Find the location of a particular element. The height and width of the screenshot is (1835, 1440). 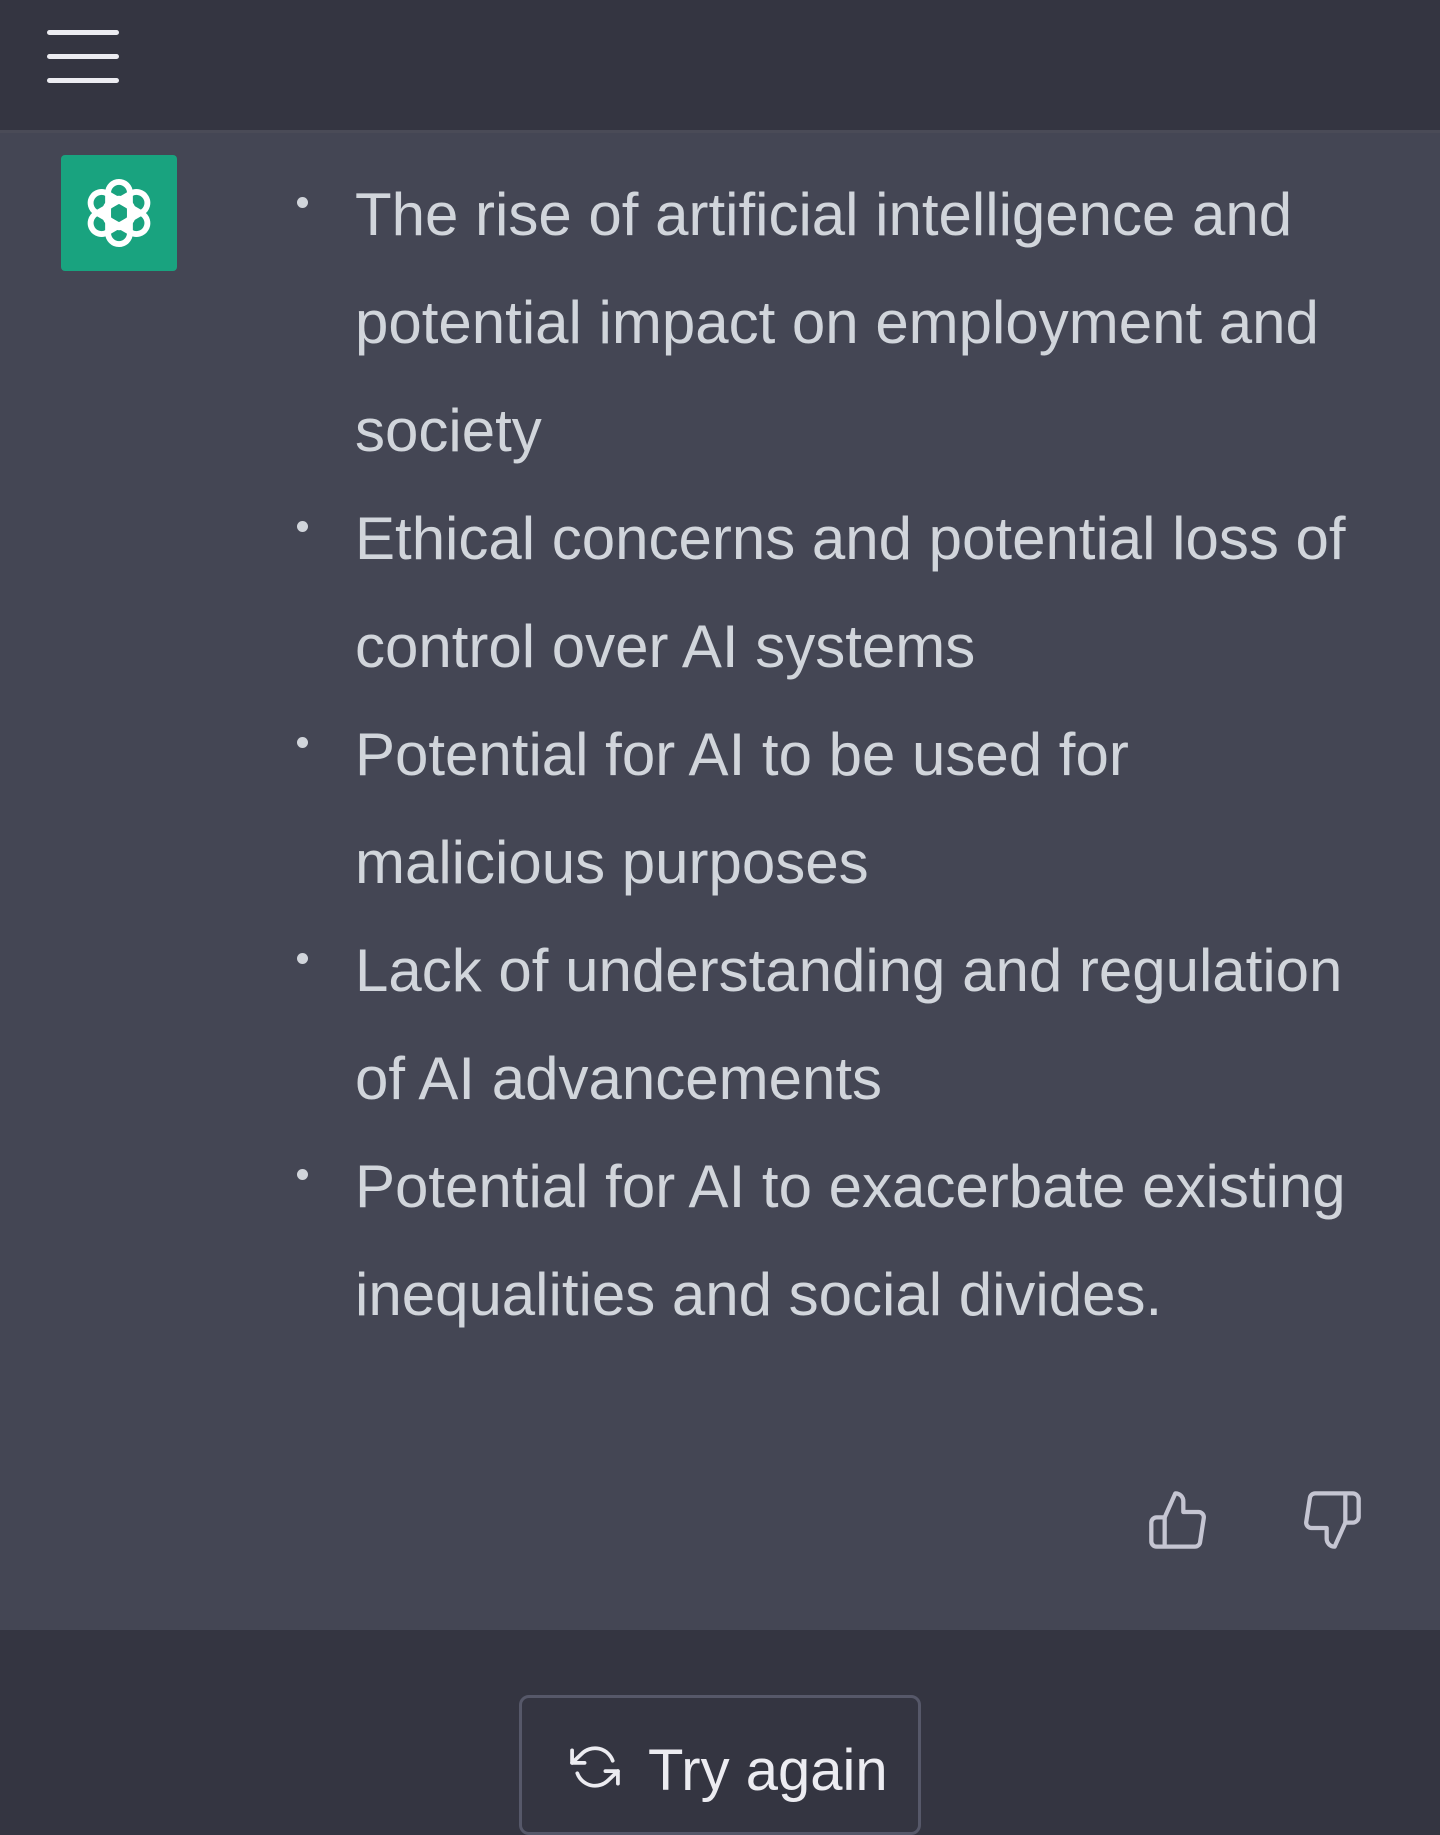

try-again-button: Try again is located at coordinates (720, 1765).